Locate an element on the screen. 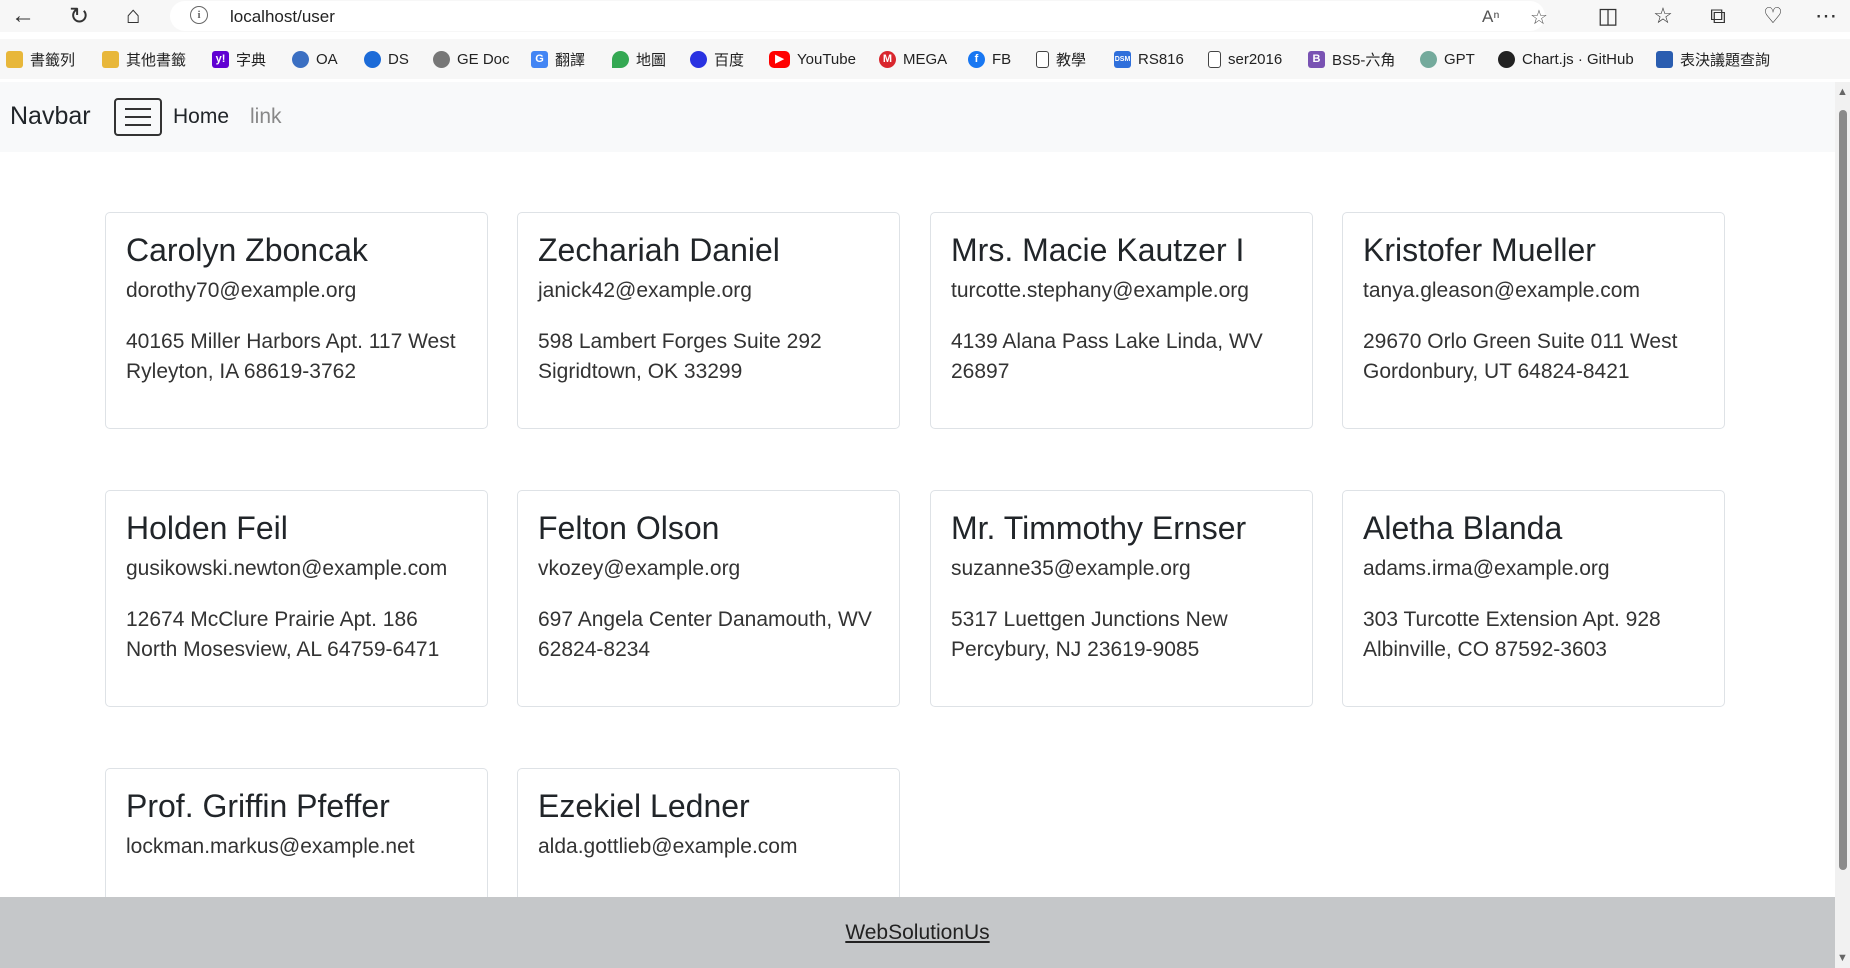 The image size is (1850, 968). user-email: janick42@example.org is located at coordinates (645, 290).